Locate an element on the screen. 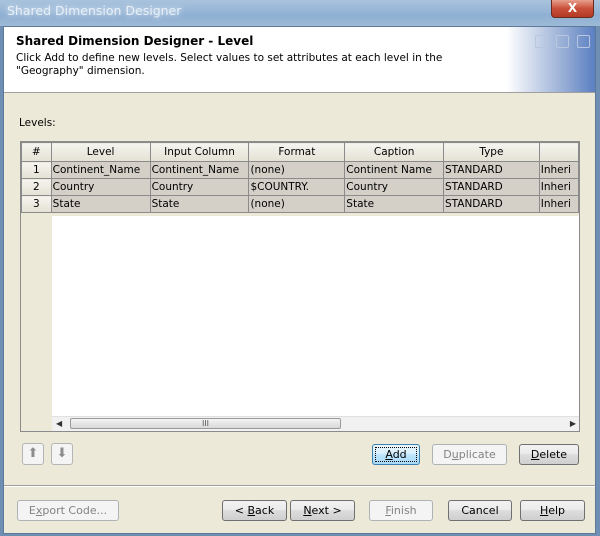 This screenshot has height=536, width=600. column-header-input-column: Input Column is located at coordinates (199, 152).